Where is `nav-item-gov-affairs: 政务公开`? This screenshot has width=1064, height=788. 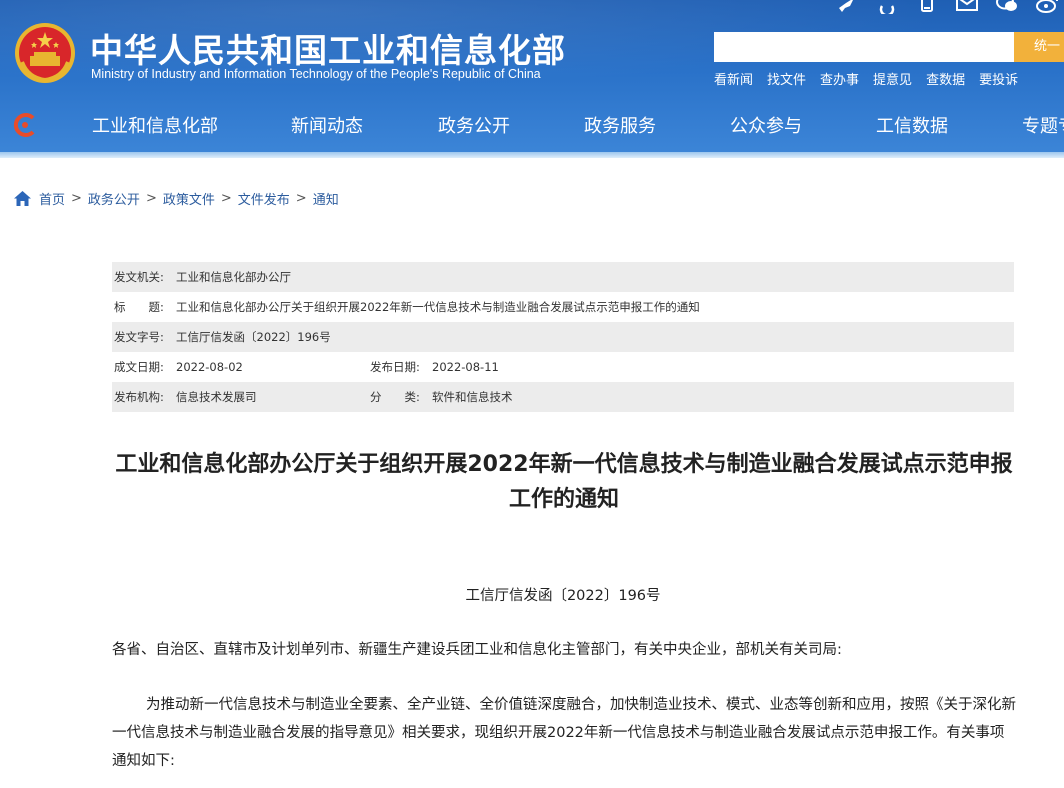
nav-item-gov-affairs: 政务公开 is located at coordinates (474, 125).